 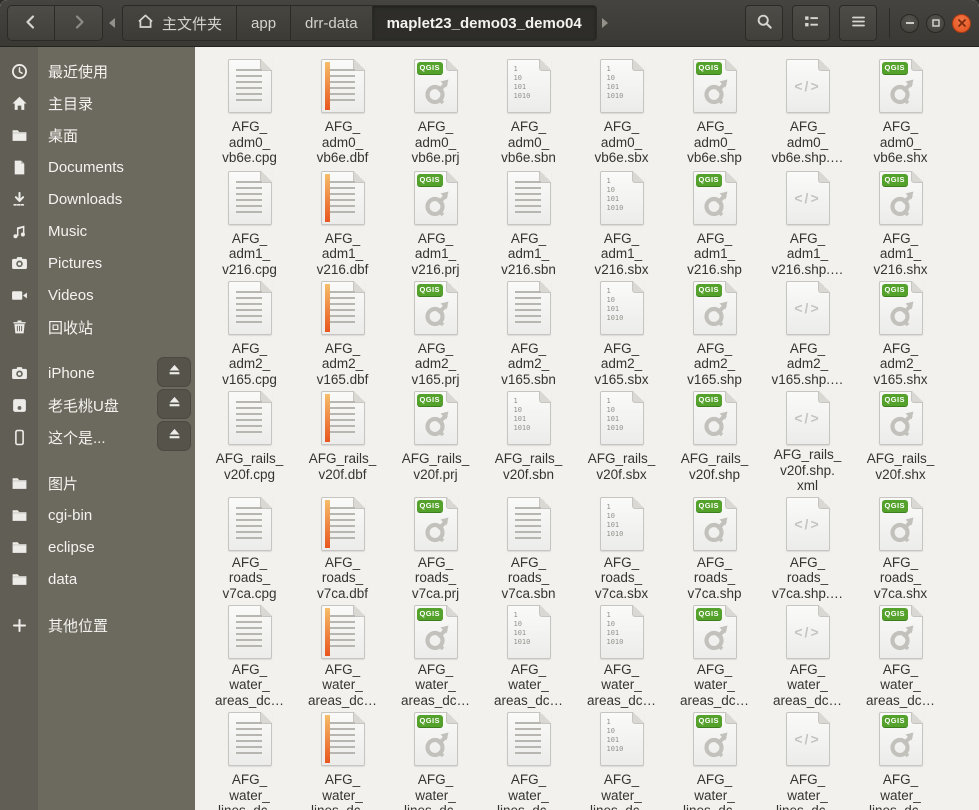 I want to click on file-item: AFG_ roads_ v7ca.sbn, so click(x=528, y=547).